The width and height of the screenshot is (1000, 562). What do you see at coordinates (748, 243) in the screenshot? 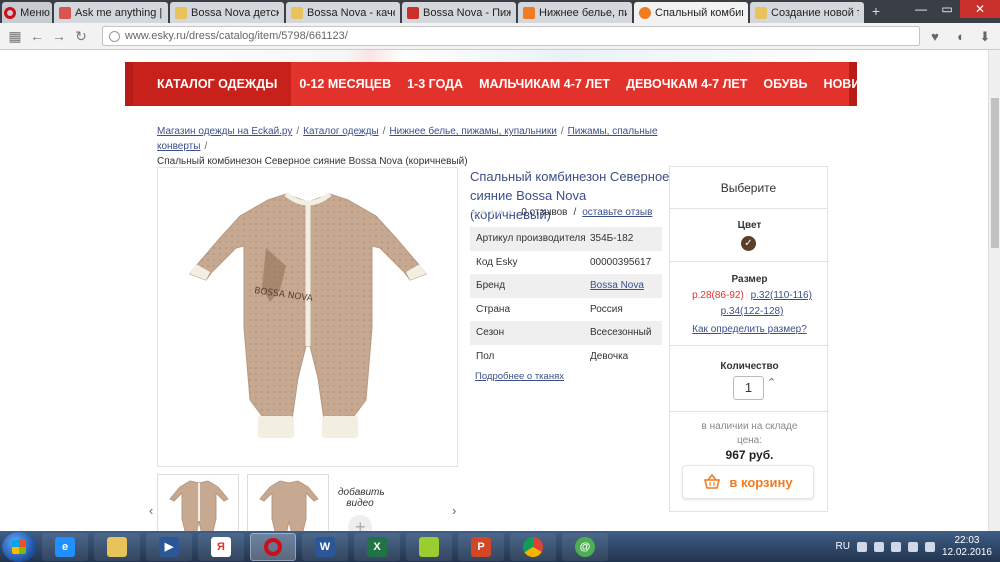
I see `color-swatch-brown: ✓` at bounding box center [748, 243].